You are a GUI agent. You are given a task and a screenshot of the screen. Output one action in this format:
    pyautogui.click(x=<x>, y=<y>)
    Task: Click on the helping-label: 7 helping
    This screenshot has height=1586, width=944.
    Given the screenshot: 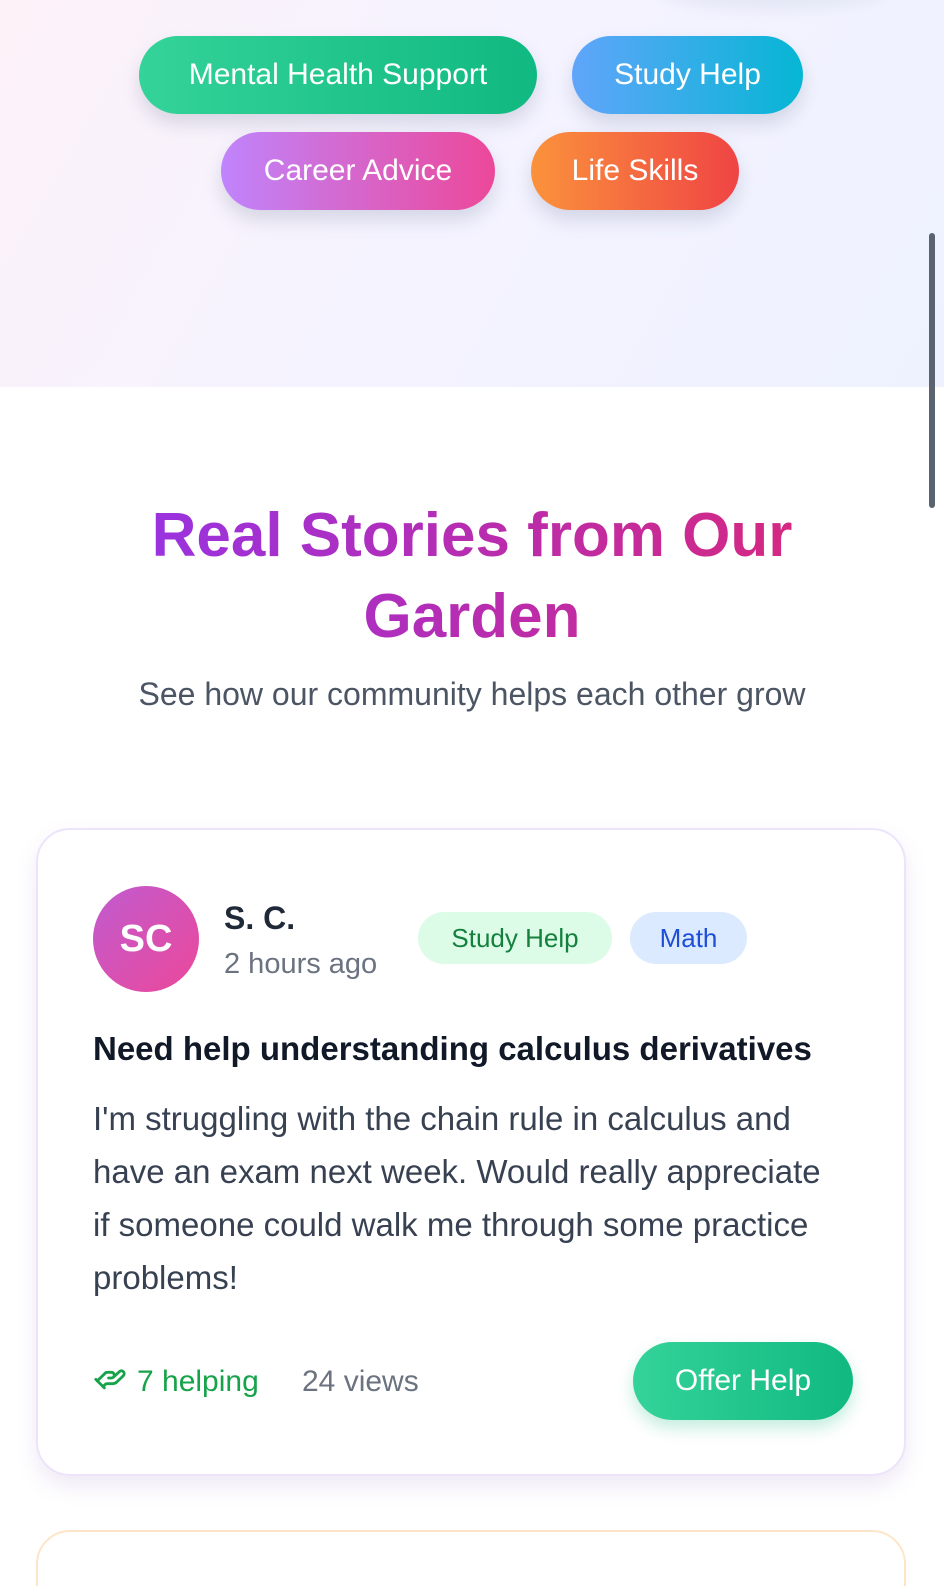 What is the action you would take?
    pyautogui.click(x=198, y=1381)
    